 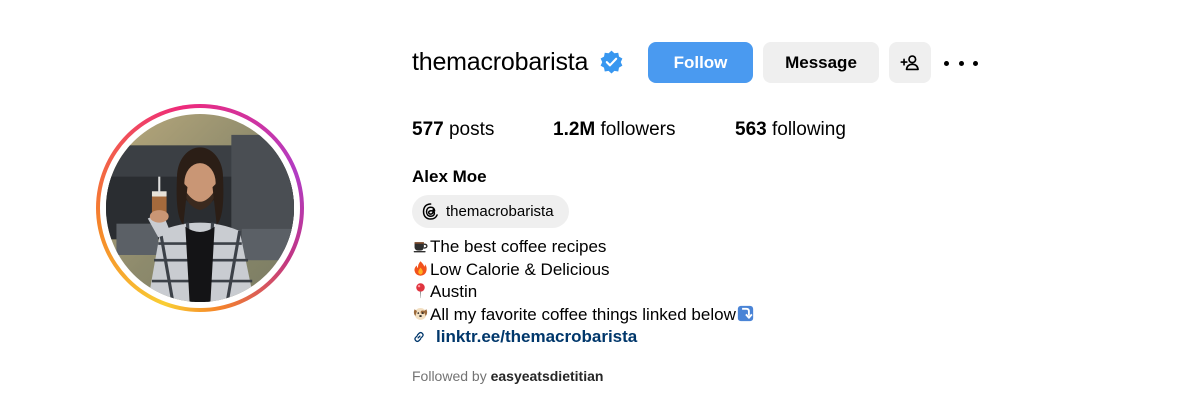 What do you see at coordinates (751, 129) in the screenshot?
I see `following-number: 563` at bounding box center [751, 129].